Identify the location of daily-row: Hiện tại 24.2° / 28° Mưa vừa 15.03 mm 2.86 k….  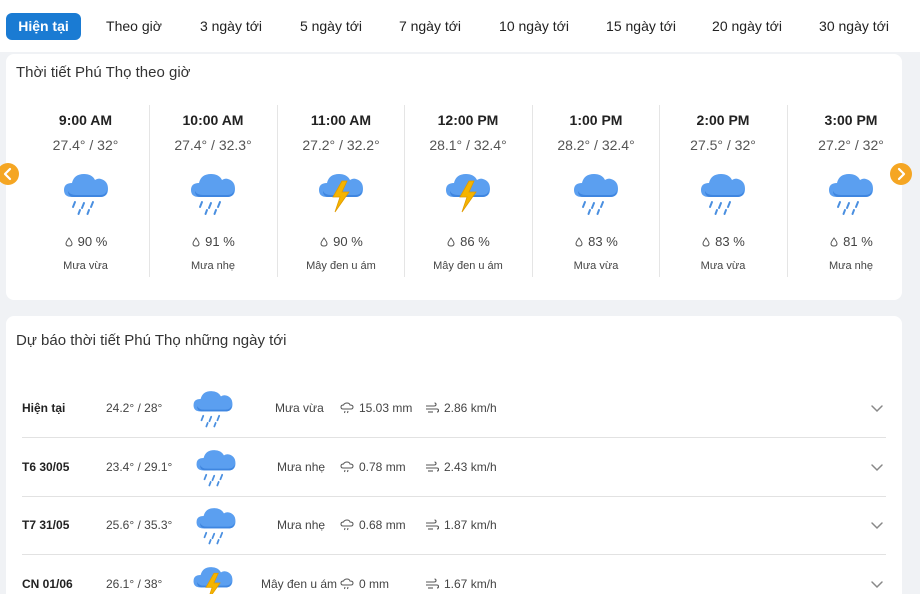
(454, 409).